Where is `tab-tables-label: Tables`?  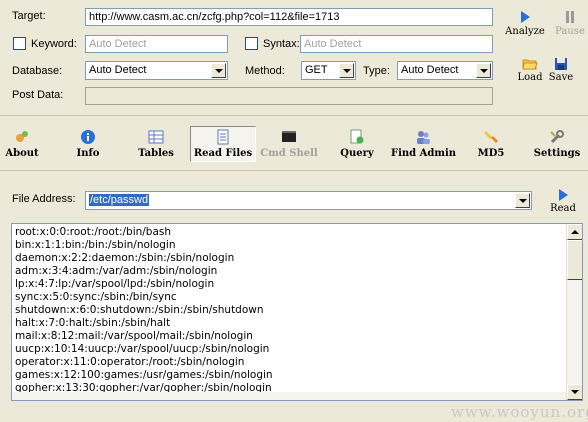
tab-tables-label: Tables is located at coordinates (156, 153).